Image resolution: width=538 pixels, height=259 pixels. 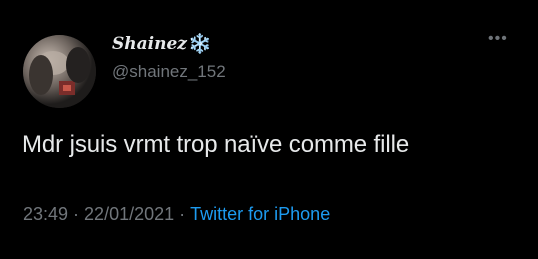 I want to click on avatar, so click(x=59, y=71).